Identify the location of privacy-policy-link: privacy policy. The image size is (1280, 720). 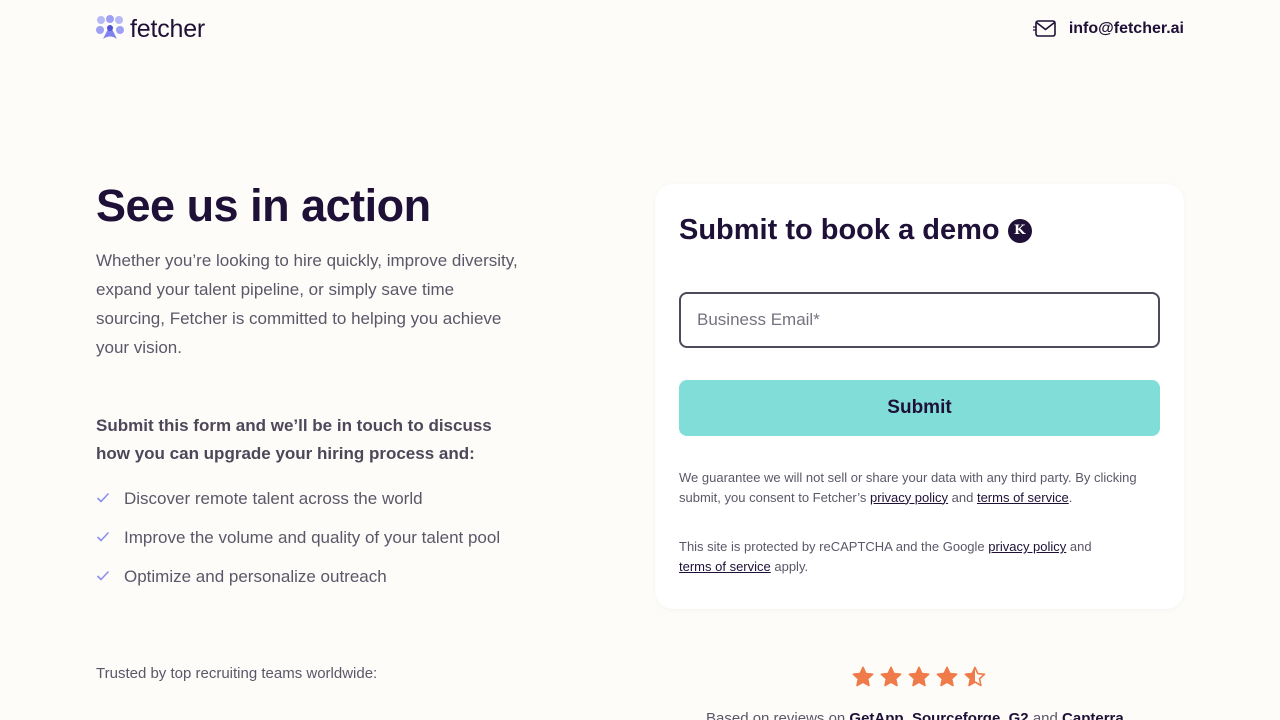
(909, 497).